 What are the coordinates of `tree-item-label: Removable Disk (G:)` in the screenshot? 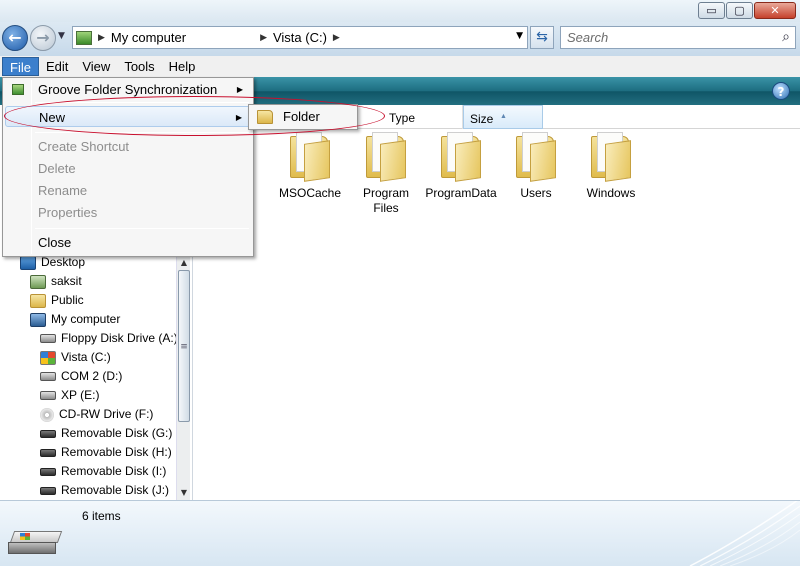 It's located at (117, 433).